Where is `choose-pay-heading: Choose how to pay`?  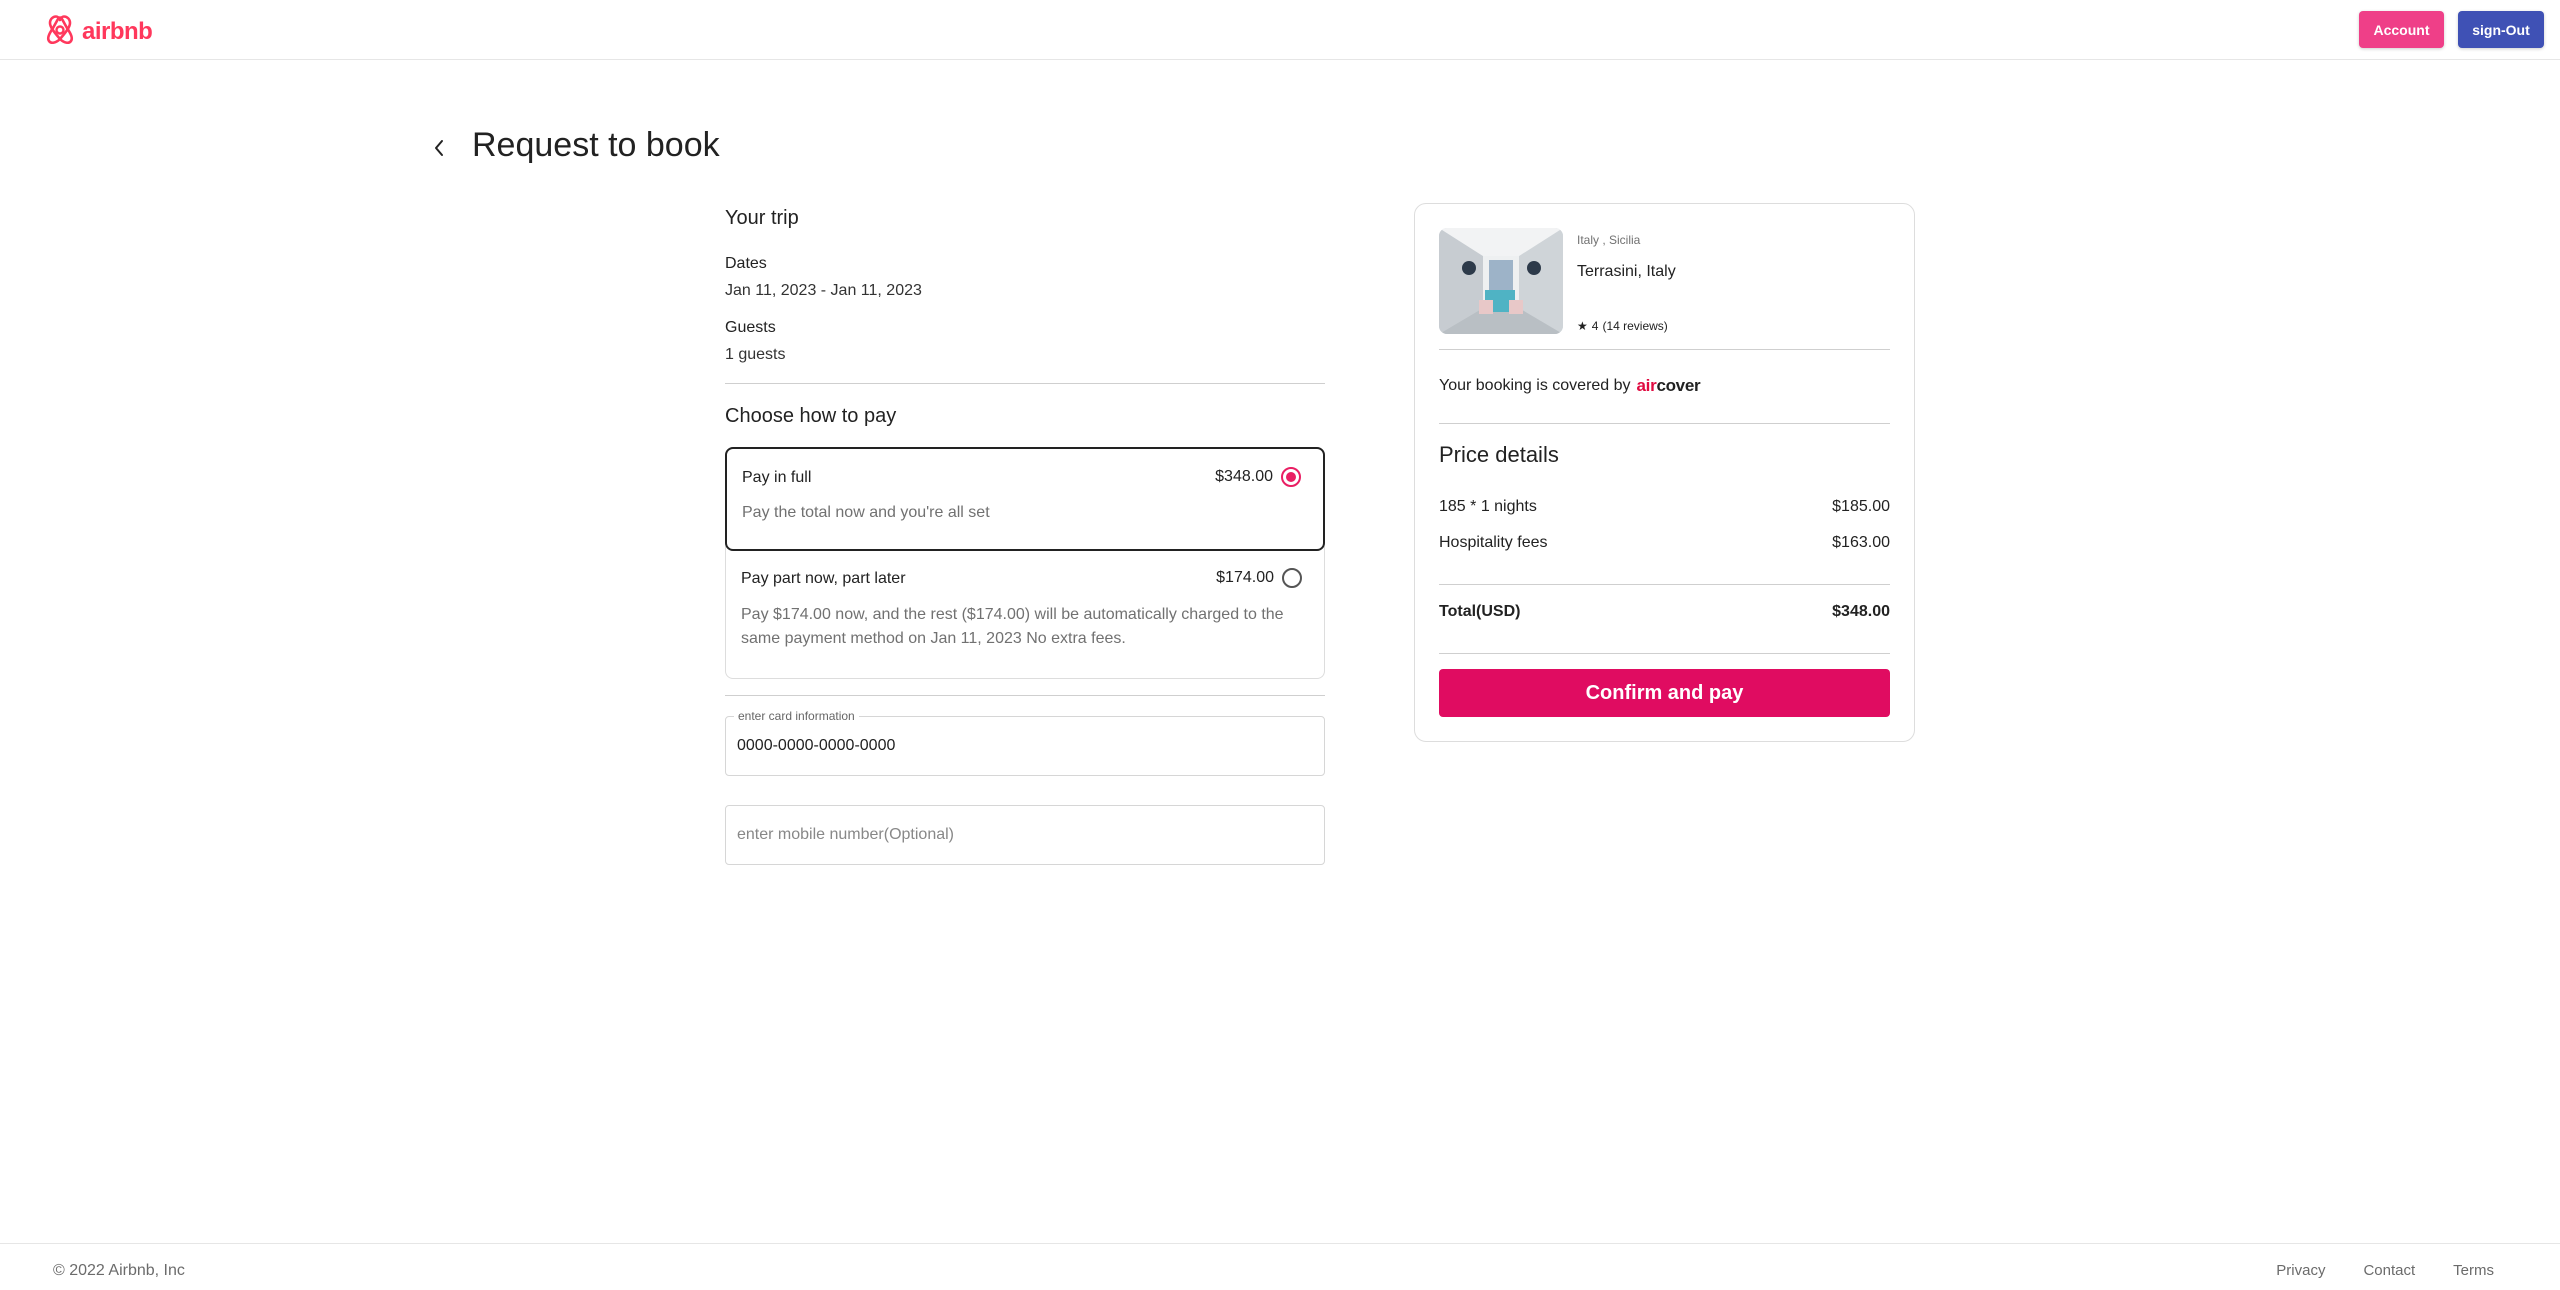 choose-pay-heading: Choose how to pay is located at coordinates (811, 416).